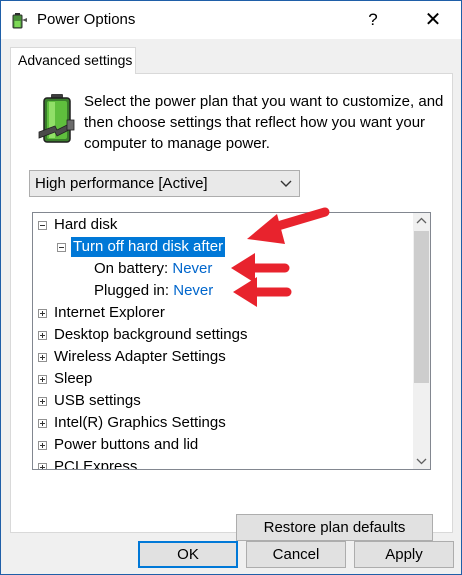  I want to click on on-battery-value: Never, so click(192, 268).